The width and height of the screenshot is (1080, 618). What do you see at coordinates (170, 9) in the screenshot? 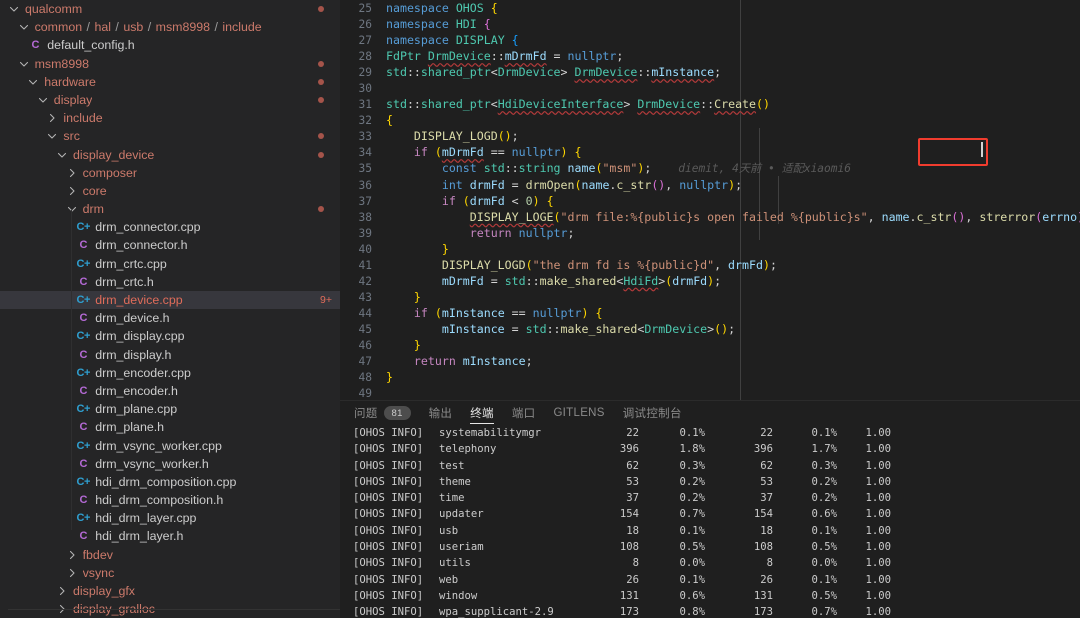
I see `tree-item-qualcomm: qualcomm` at bounding box center [170, 9].